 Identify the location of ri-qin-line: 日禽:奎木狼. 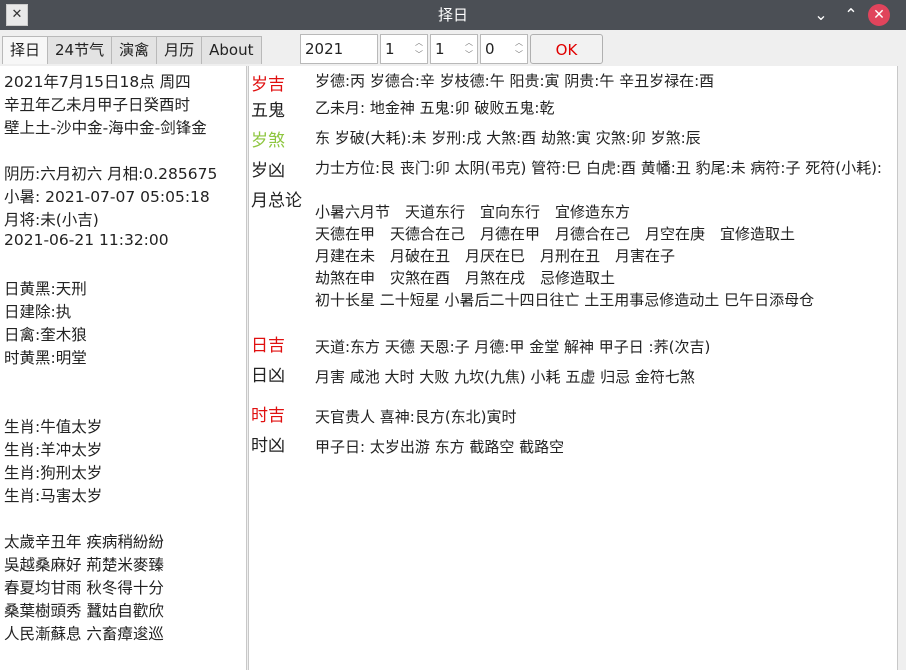
(45, 335).